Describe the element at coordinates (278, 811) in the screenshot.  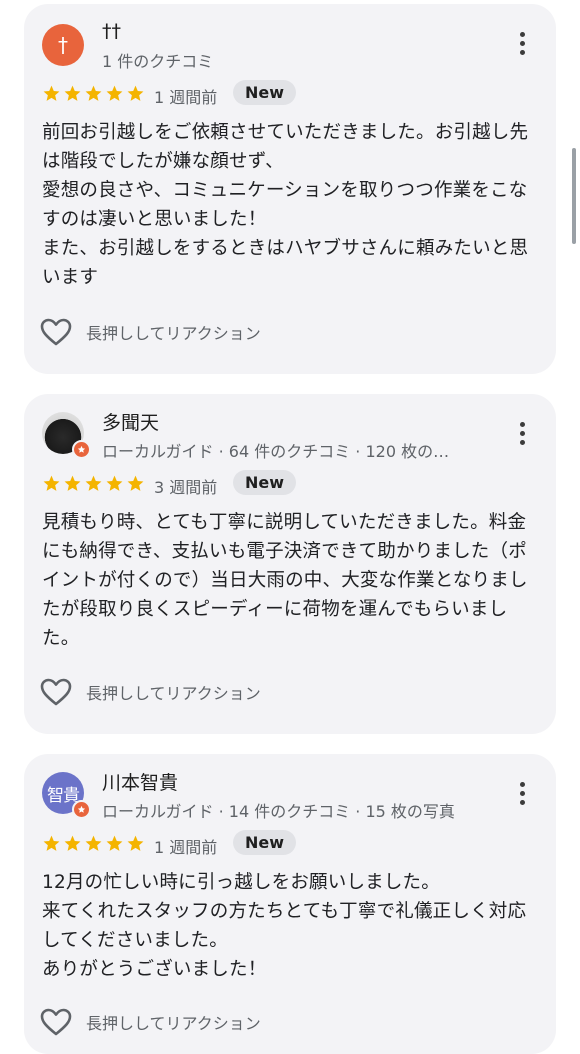
I see `reviewer-meta: ローカルガイド · 14 件のクチコミ · 15 枚の写真` at that location.